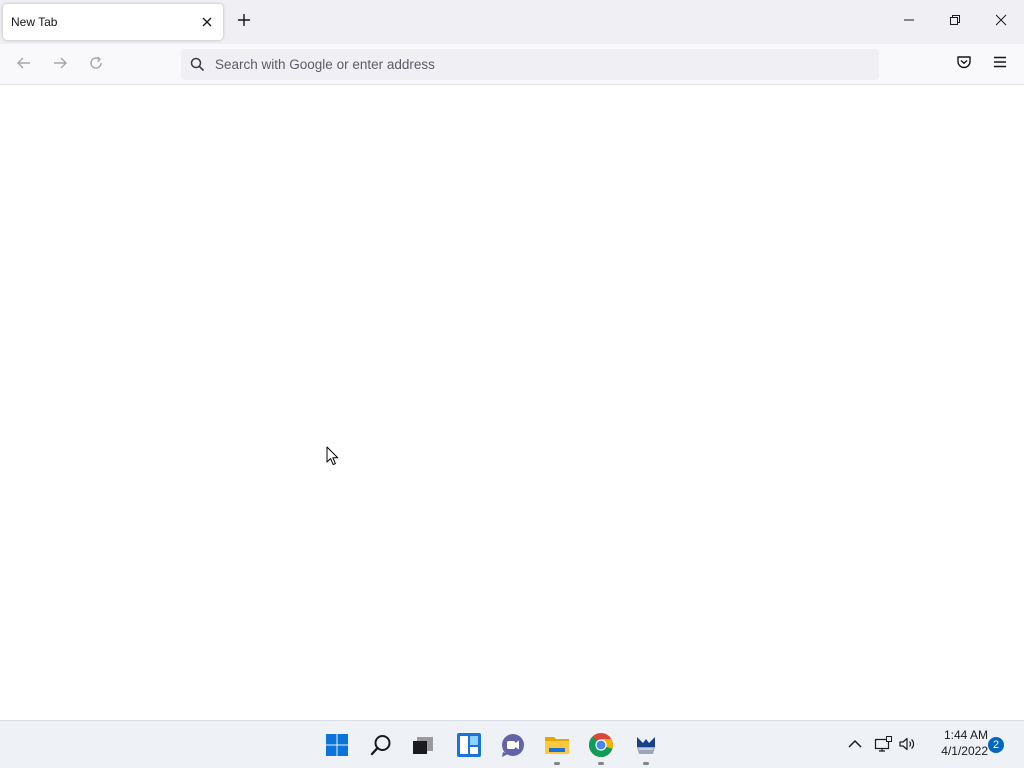  I want to click on taskbar: 1:44 AM 4/1/2022 2, so click(512, 744).